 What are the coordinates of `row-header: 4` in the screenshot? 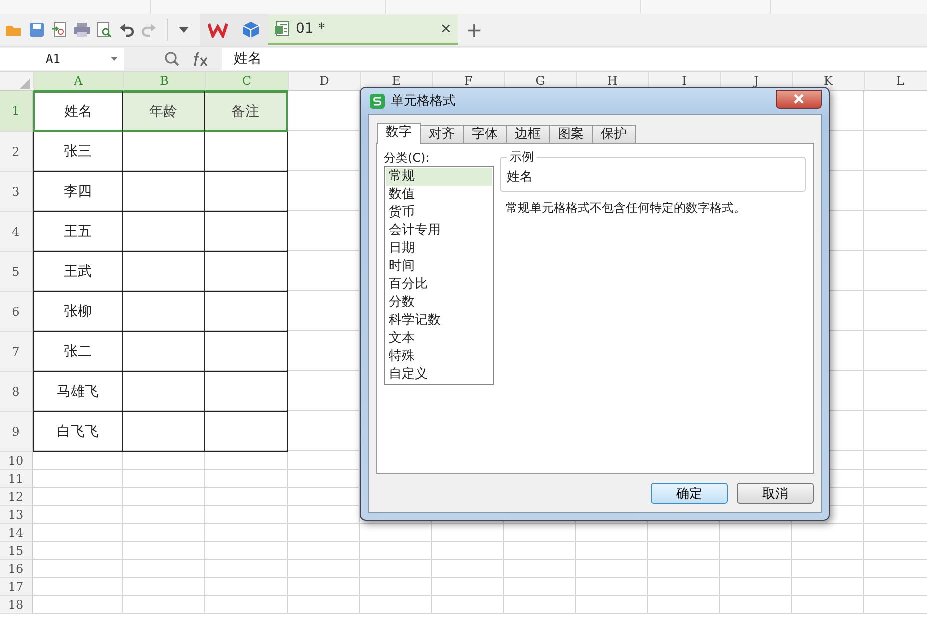 It's located at (16, 232).